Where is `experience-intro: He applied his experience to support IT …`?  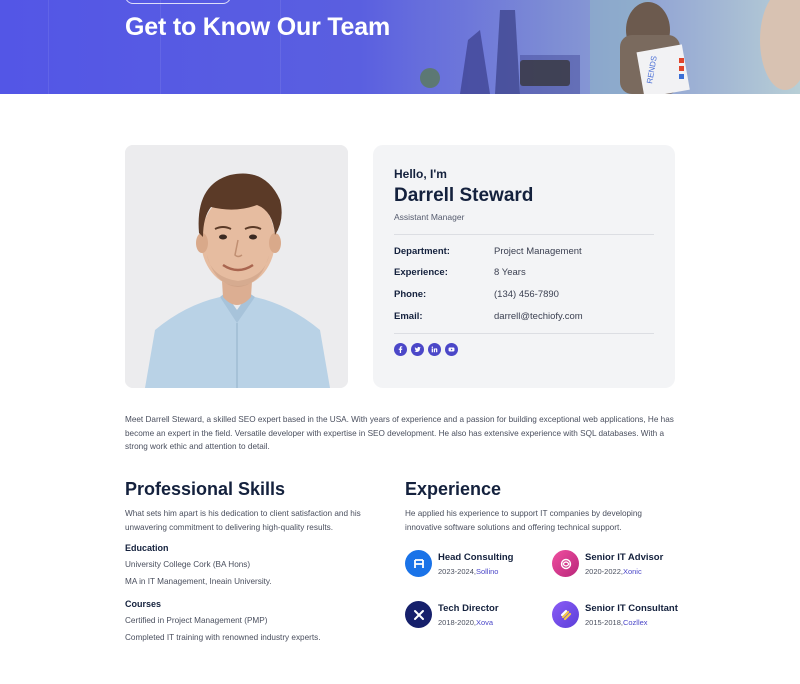 experience-intro: He applied his experience to support IT … is located at coordinates (523, 520).